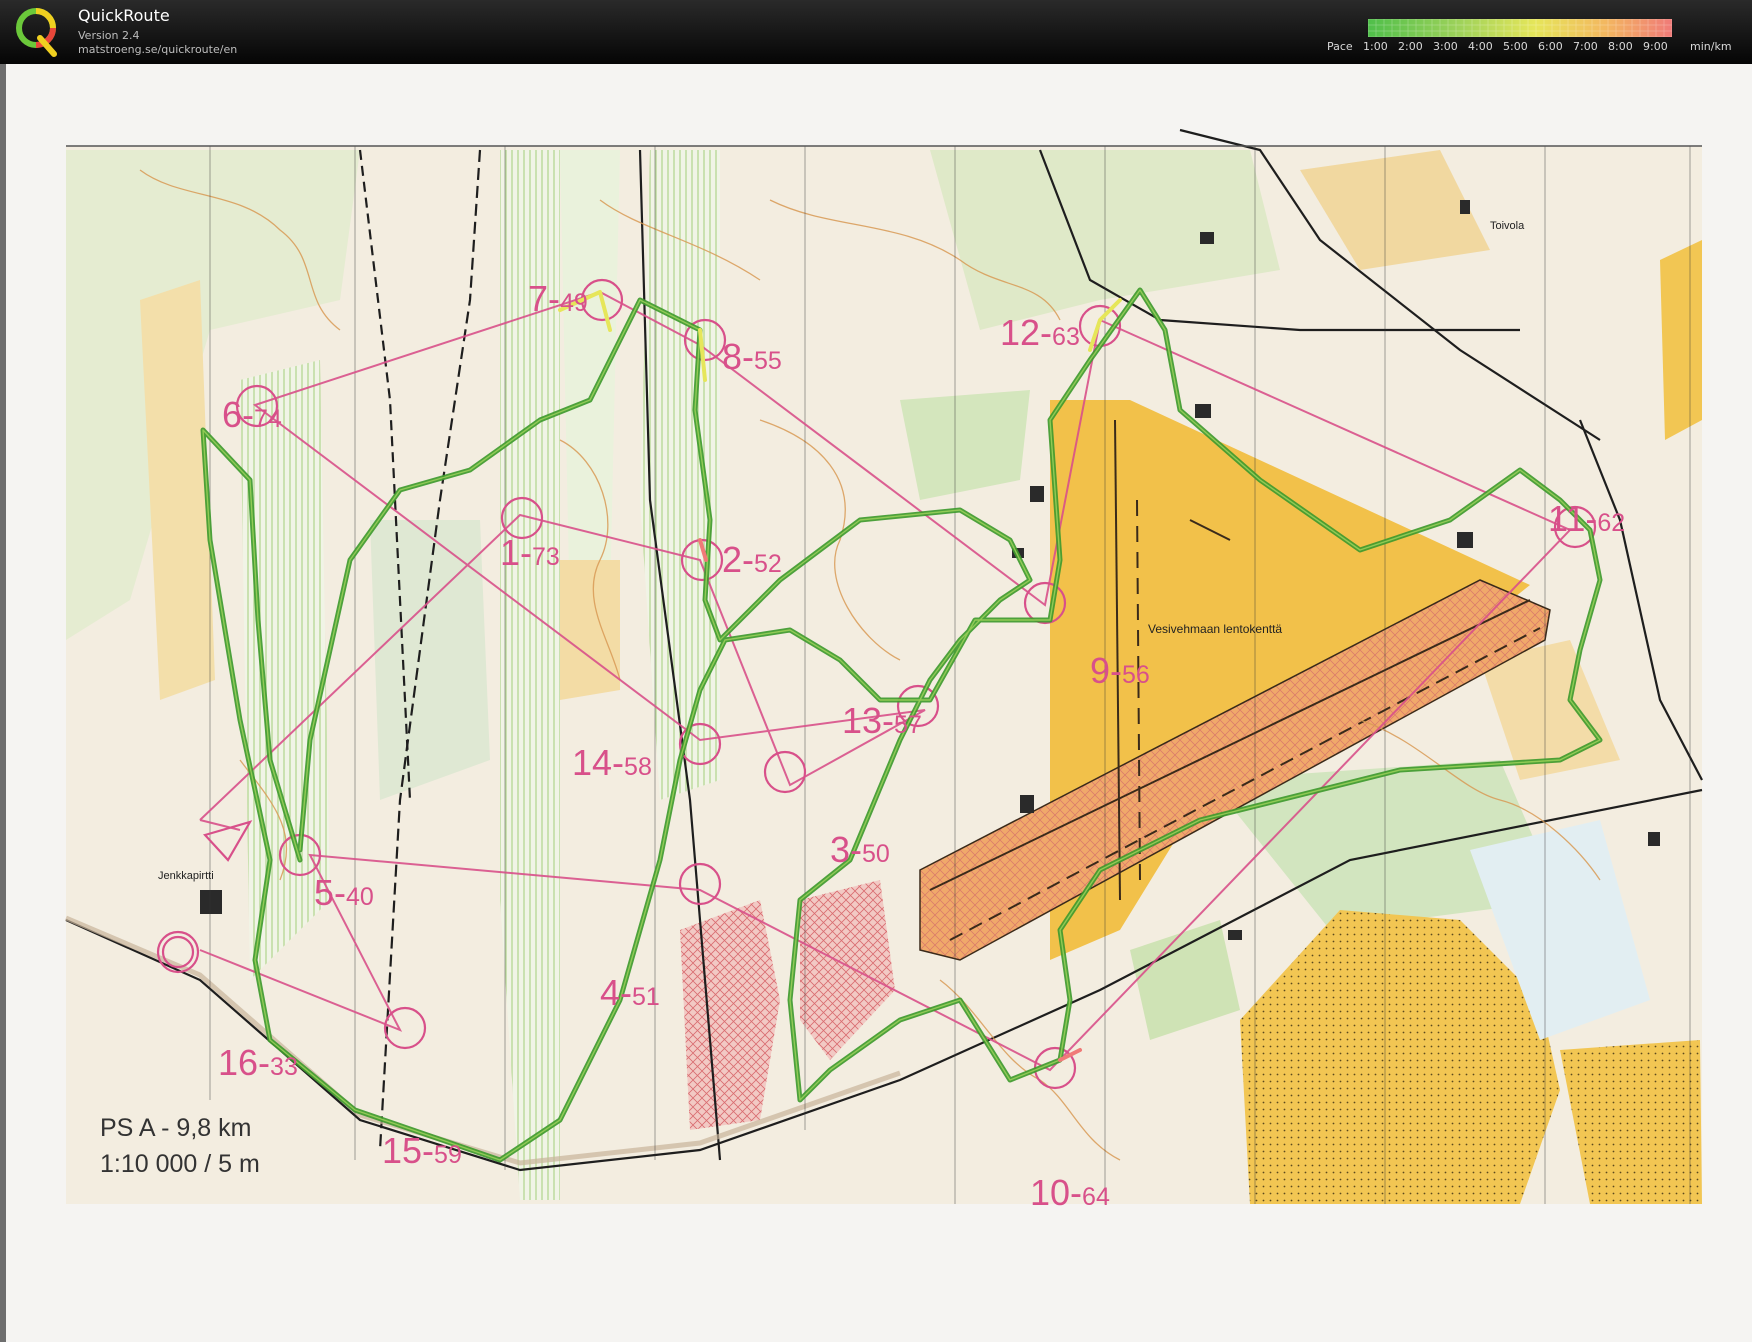 The image size is (1752, 1342). Describe the element at coordinates (344, 892) in the screenshot. I see `control-label: 5-40` at that location.